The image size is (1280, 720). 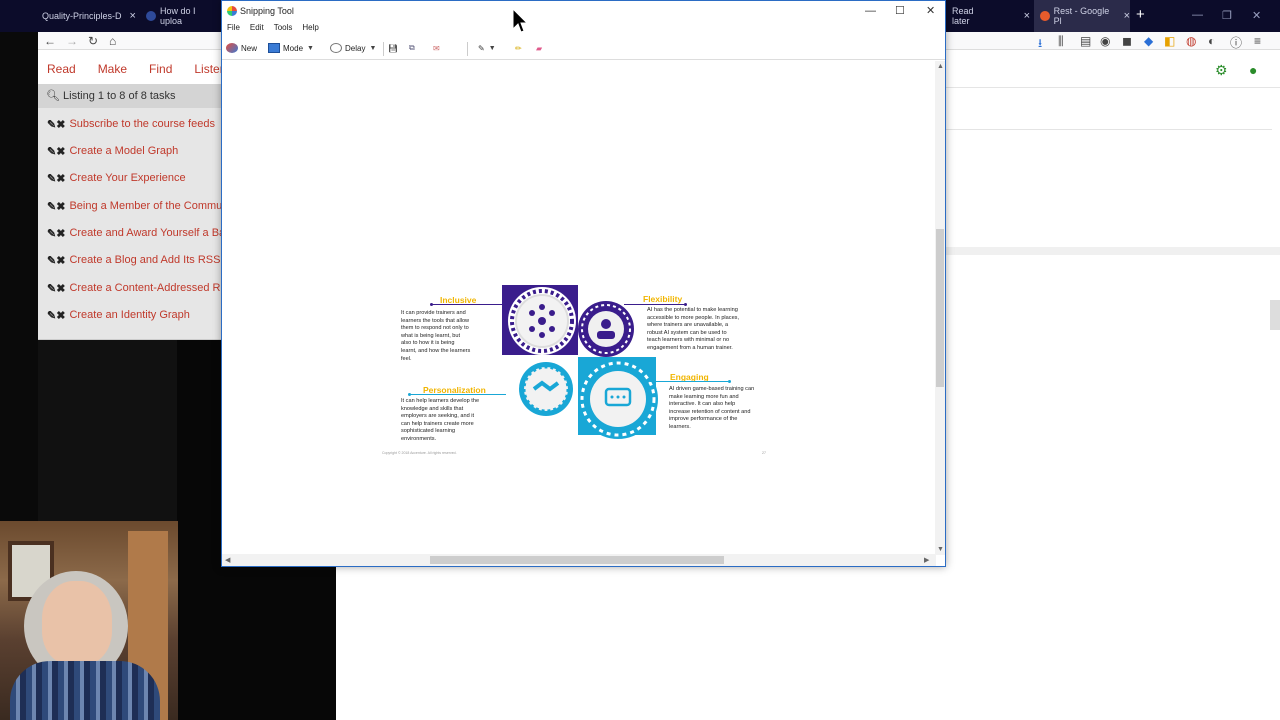 I want to click on info-icon: ⓘ, so click(x=1236, y=42).